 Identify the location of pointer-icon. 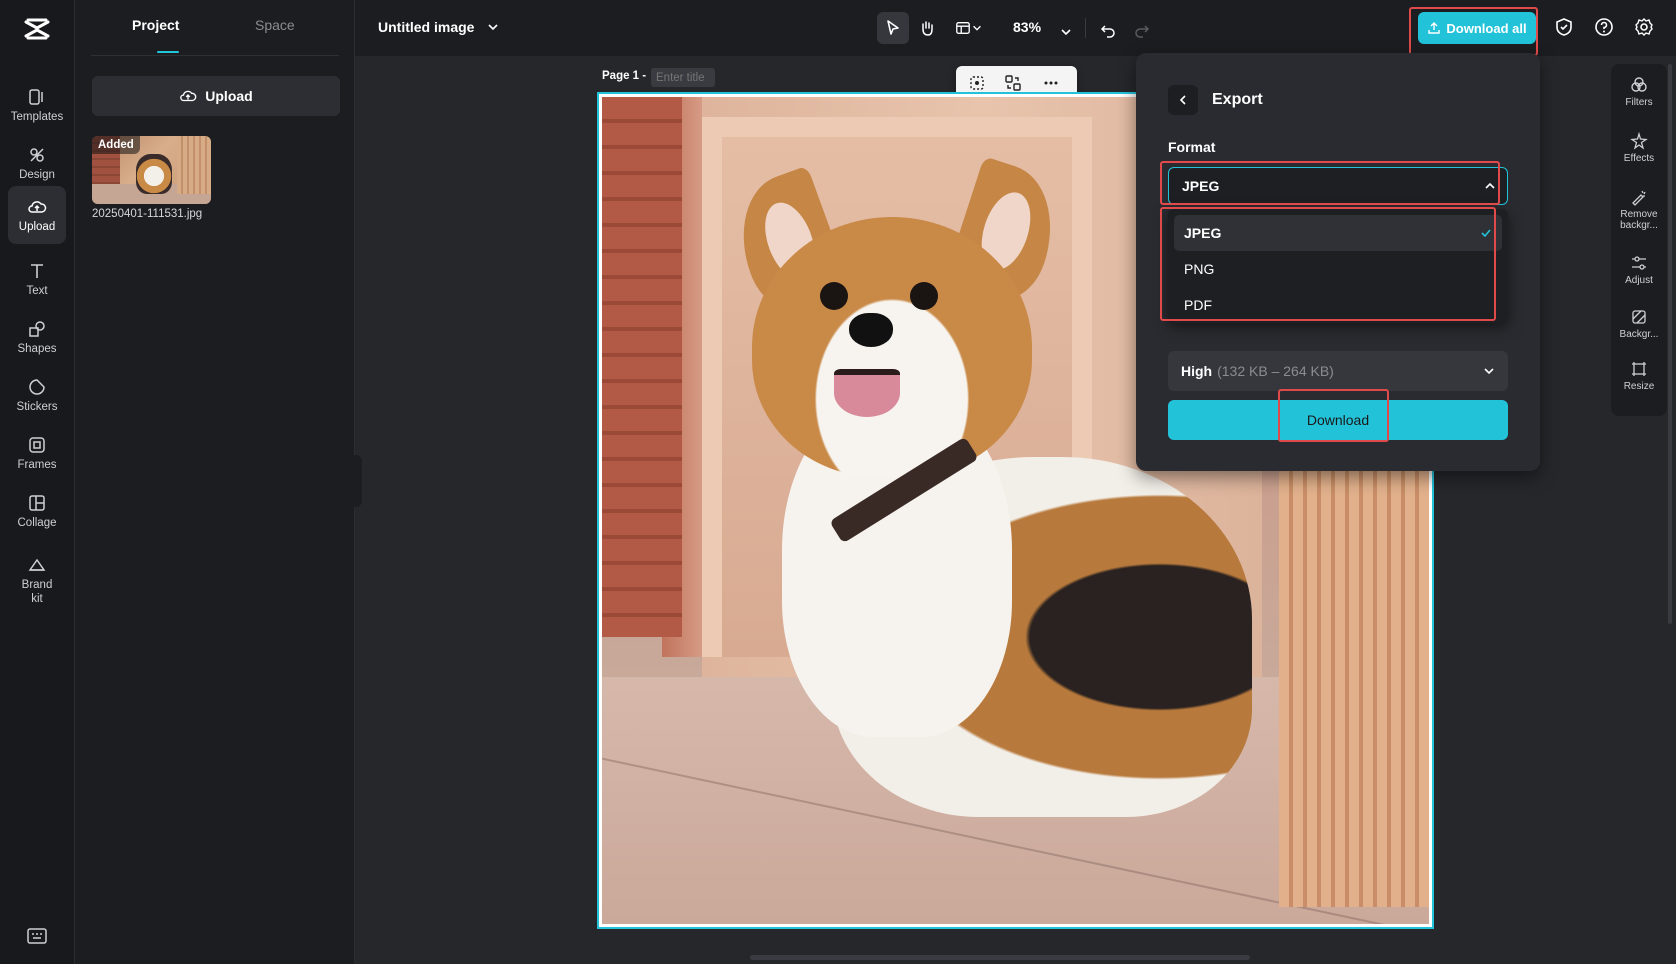
(893, 27).